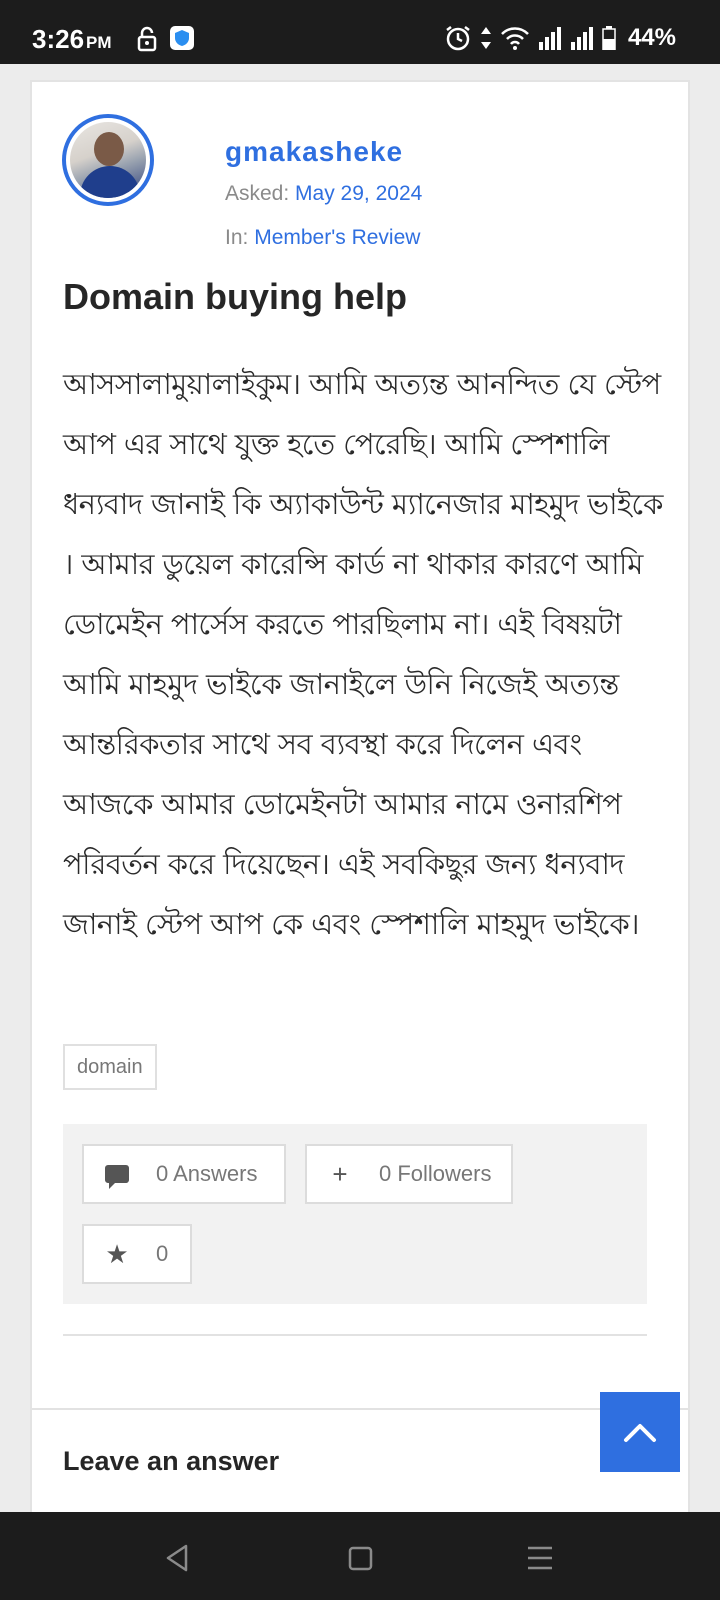 Image resolution: width=720 pixels, height=1600 pixels. Describe the element at coordinates (360, 32) in the screenshot. I see `status-bar: 3:26 PM 44%` at that location.